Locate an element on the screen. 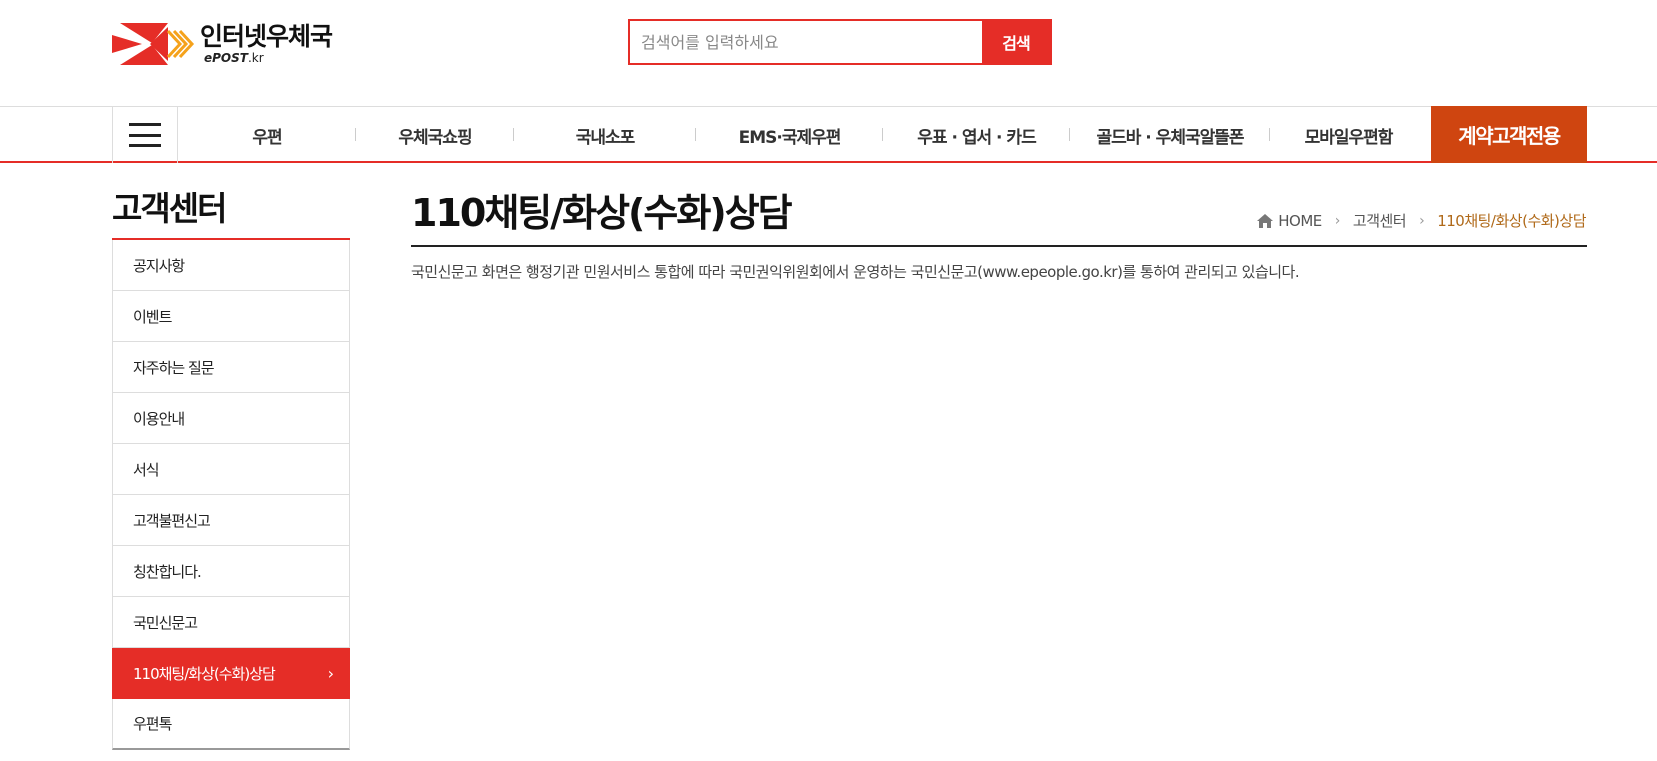 This screenshot has height=761, width=1657. gnb-item-goldbar: 골드바 · 우체국알뜰폰 is located at coordinates (1170, 135).